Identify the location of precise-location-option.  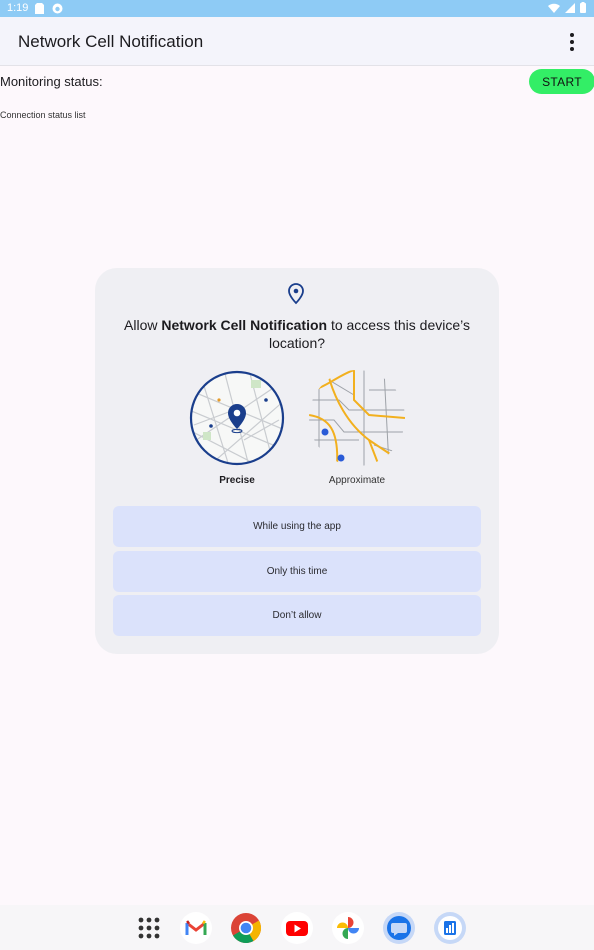
(237, 418).